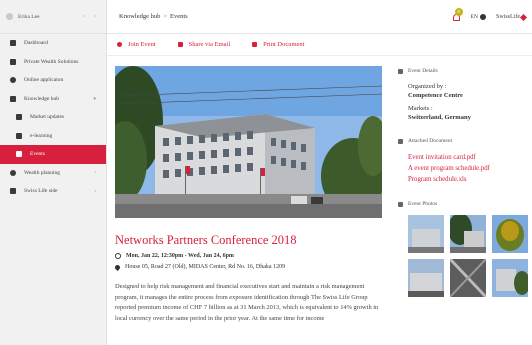  Describe the element at coordinates (117, 267) in the screenshot. I see `location-pin-icon` at that location.